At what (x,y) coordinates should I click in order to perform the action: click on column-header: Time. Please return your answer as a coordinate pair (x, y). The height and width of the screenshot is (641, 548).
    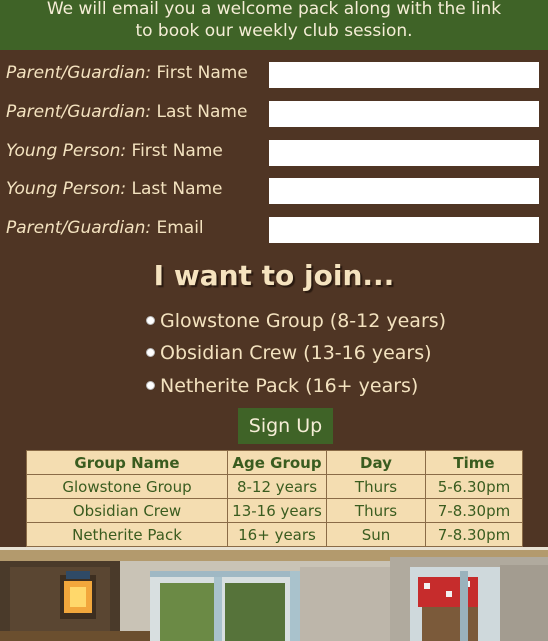
    Looking at the image, I should click on (474, 462).